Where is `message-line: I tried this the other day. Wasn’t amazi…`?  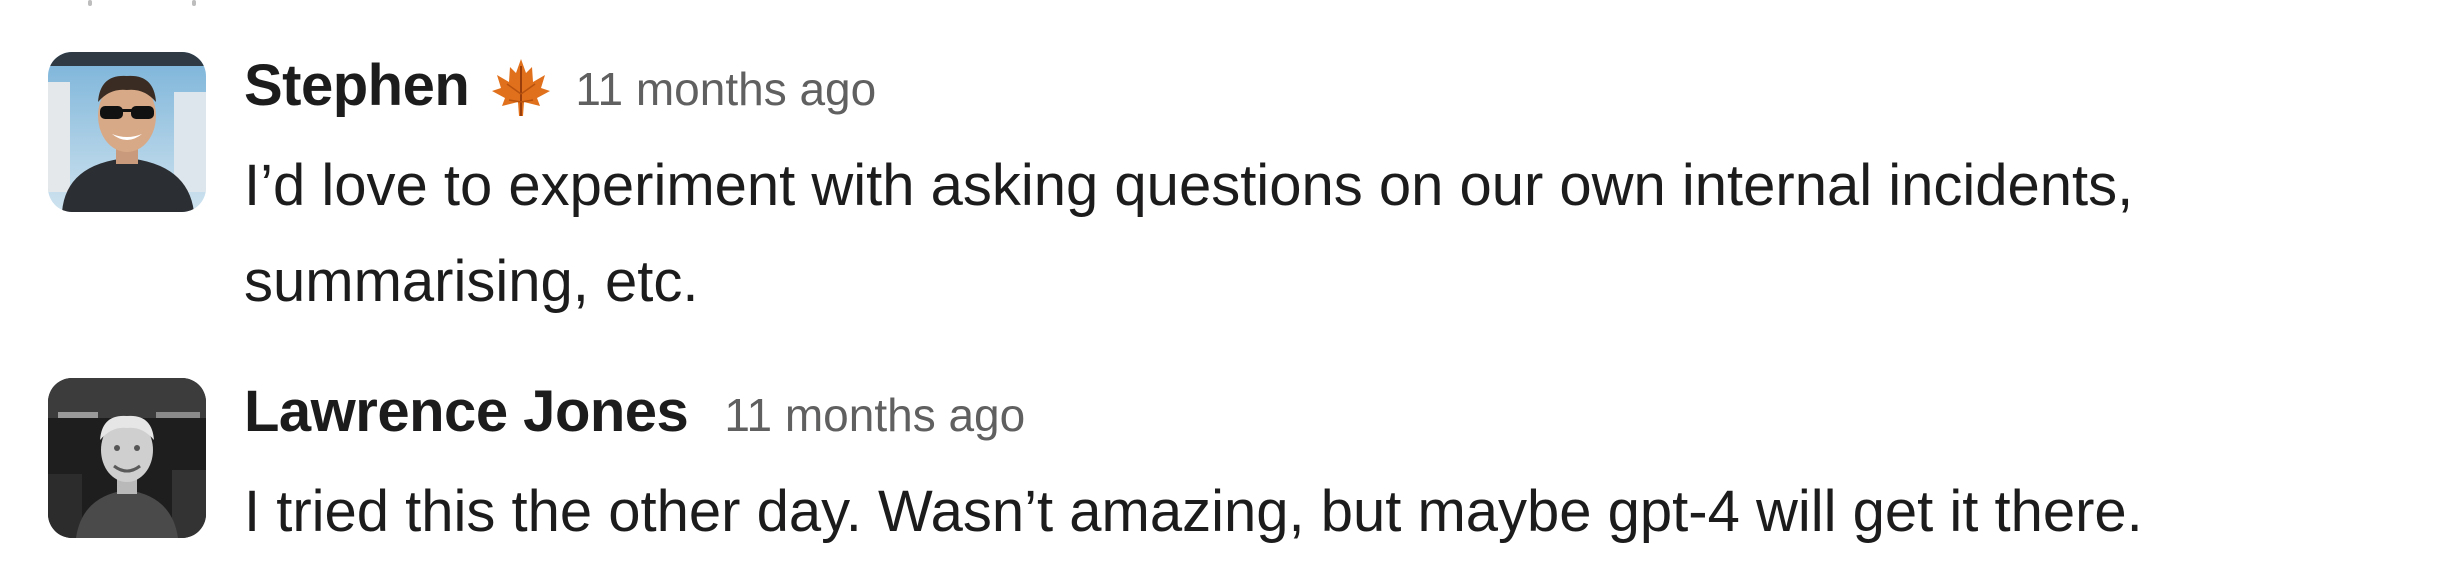 message-line: I tried this the other day. Wasn’t amazi… is located at coordinates (1193, 511).